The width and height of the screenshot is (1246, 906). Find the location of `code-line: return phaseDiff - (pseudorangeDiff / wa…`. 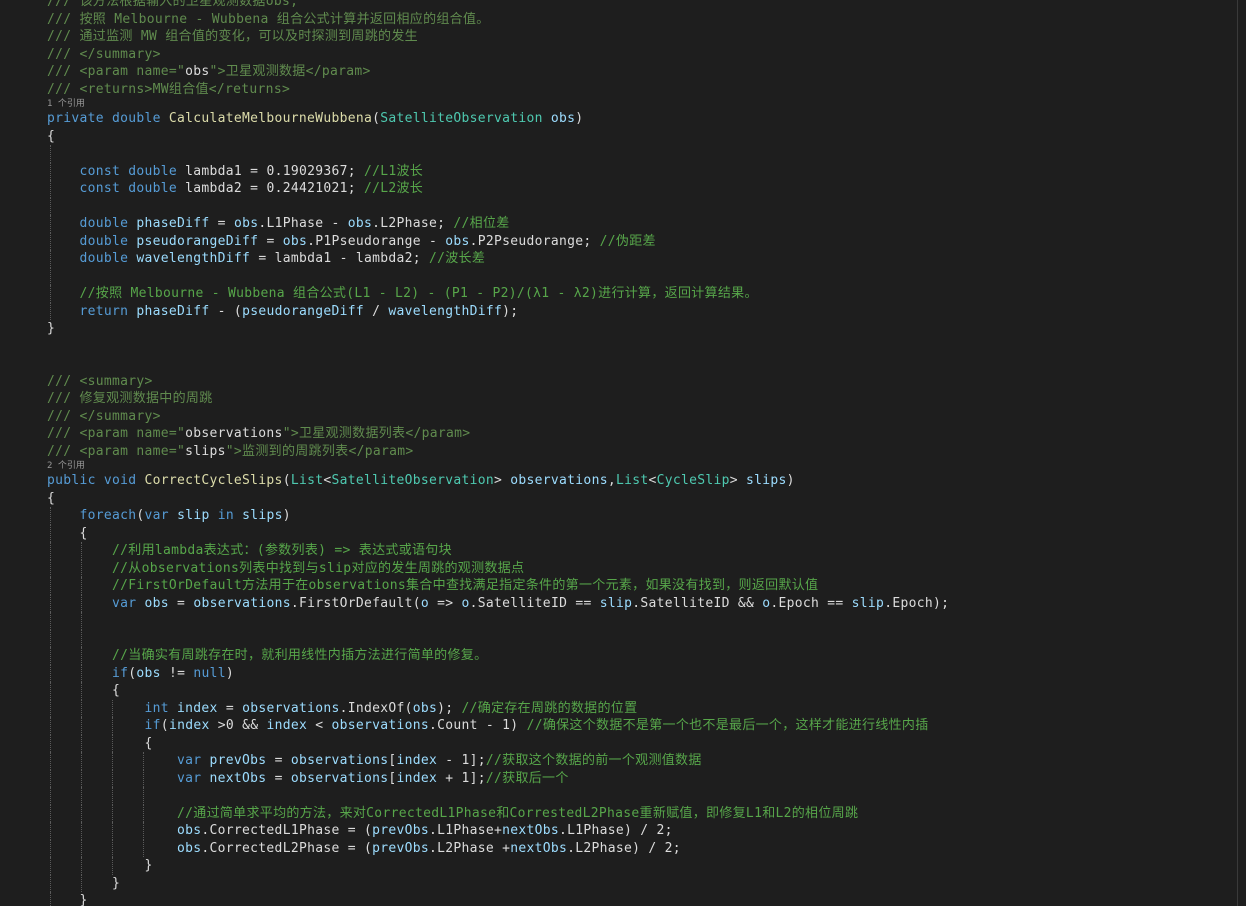

code-line: return phaseDiff - (pseudorangeDiff / wa… is located at coordinates (618, 311).